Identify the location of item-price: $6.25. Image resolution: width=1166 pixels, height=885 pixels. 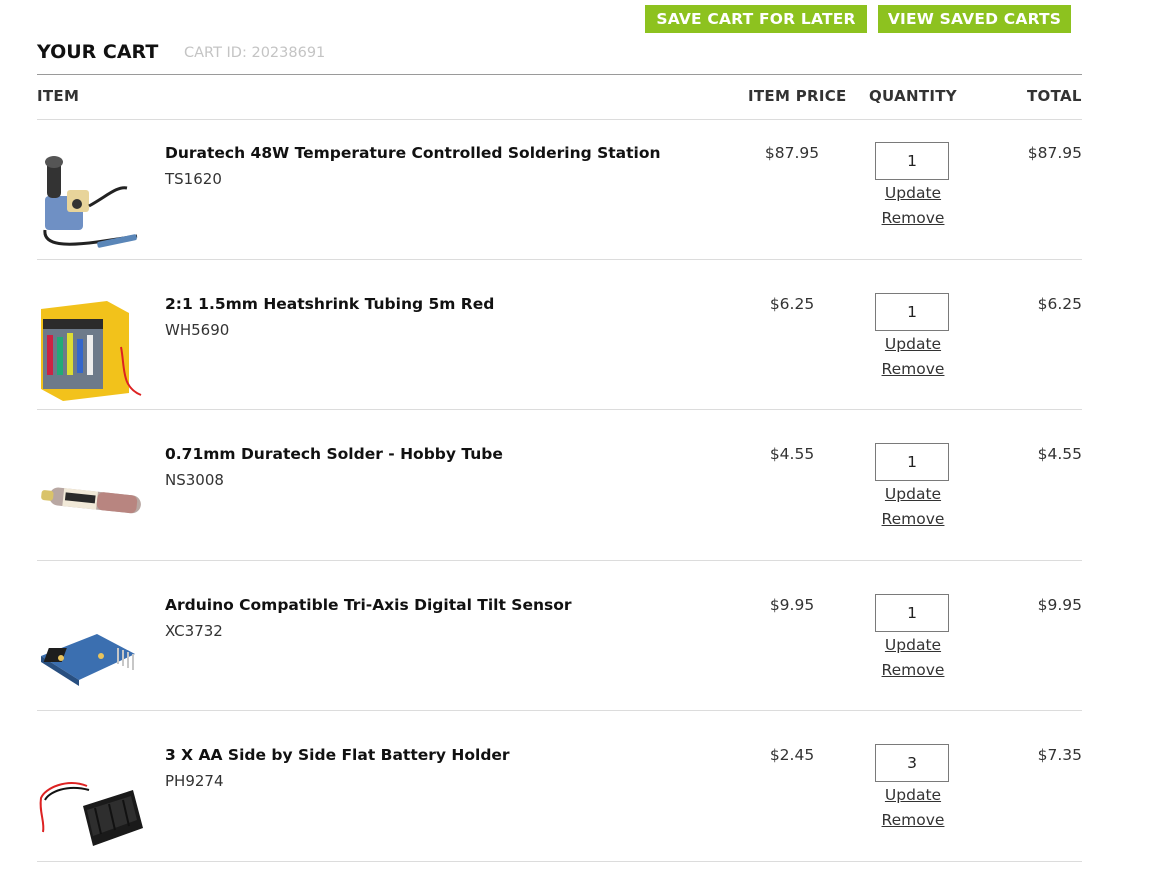
(792, 304).